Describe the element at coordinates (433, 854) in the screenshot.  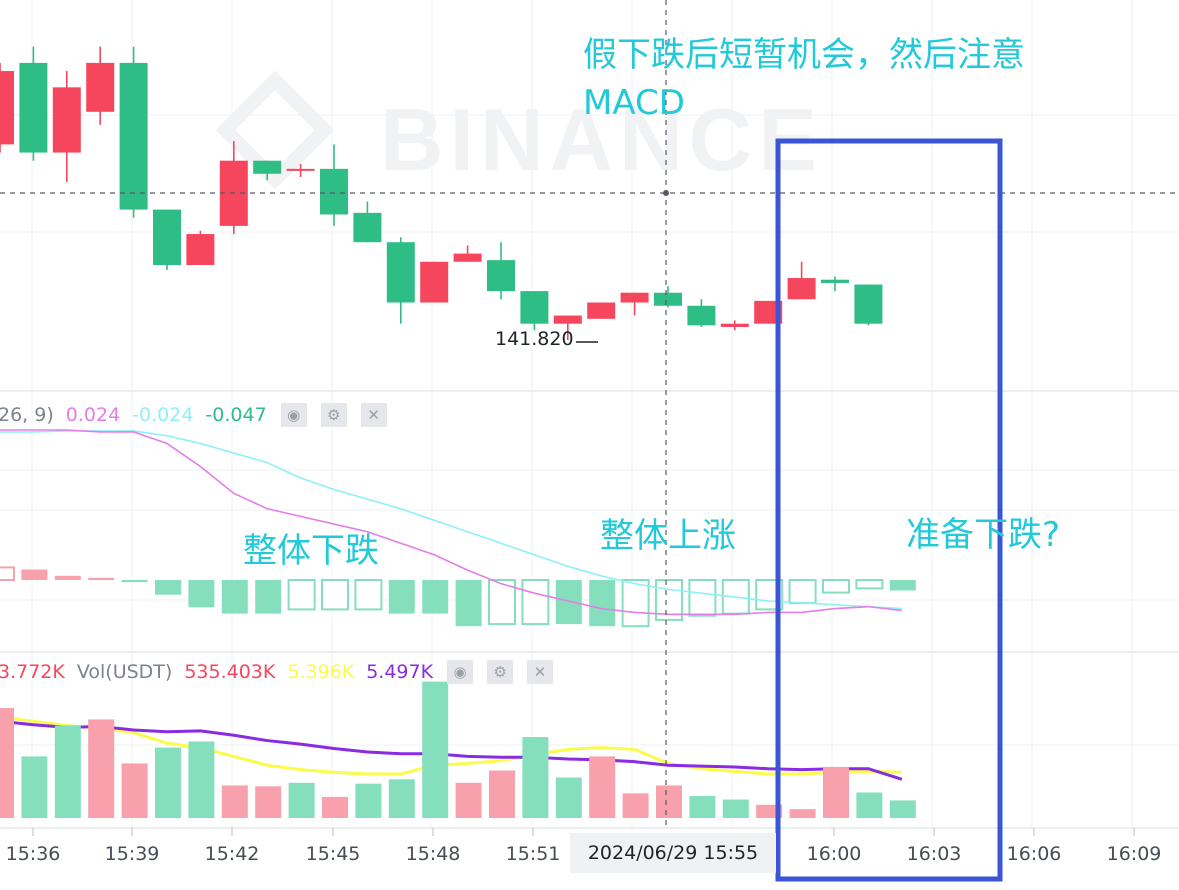
I see `x-tick-label: 15:48` at that location.